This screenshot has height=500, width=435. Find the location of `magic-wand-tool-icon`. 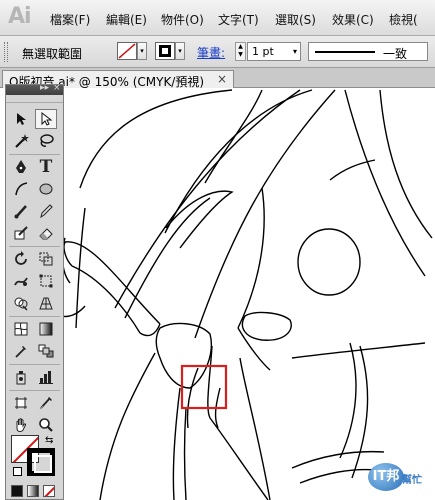

magic-wand-tool-icon is located at coordinates (21, 141).